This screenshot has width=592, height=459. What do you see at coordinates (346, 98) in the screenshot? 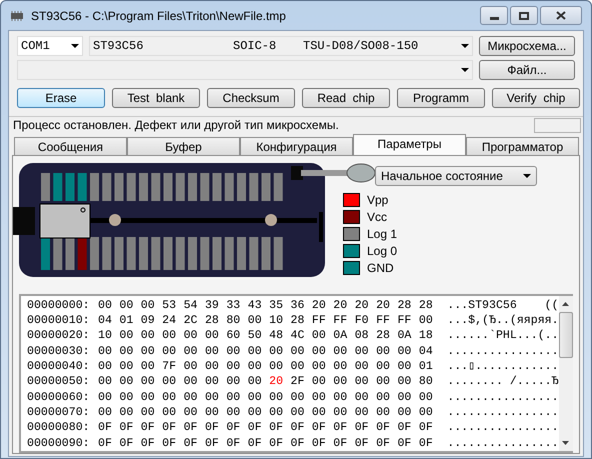
I see `action-button: Read chip` at bounding box center [346, 98].